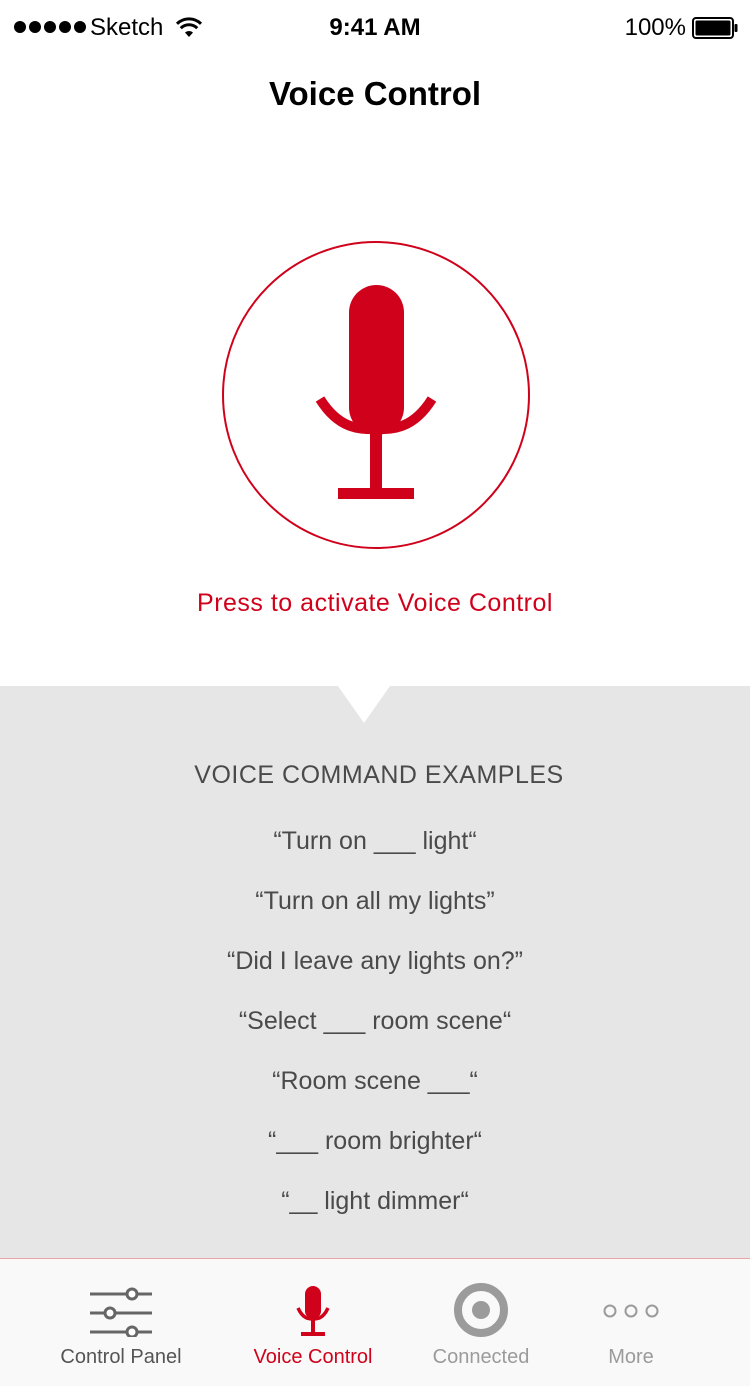  I want to click on example-command: “__ light dimmer“, so click(375, 1201).